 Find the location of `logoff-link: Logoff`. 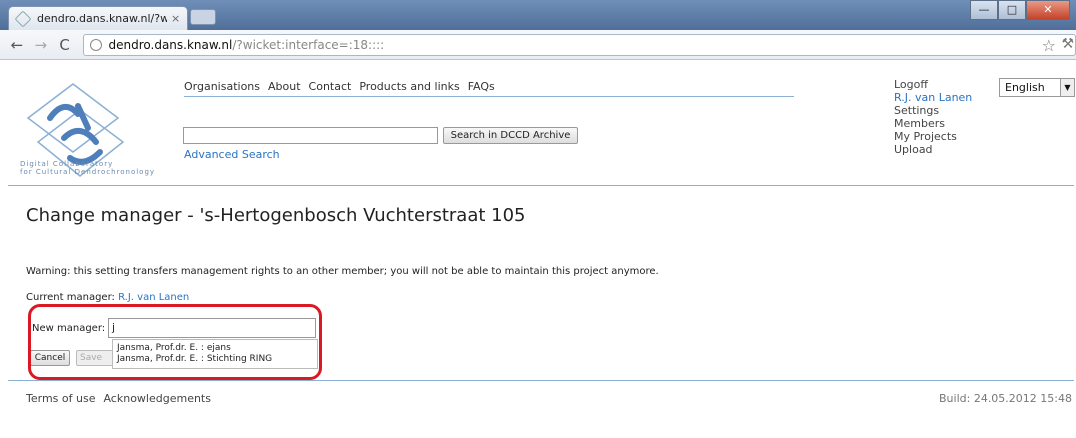

logoff-link: Logoff is located at coordinates (933, 84).